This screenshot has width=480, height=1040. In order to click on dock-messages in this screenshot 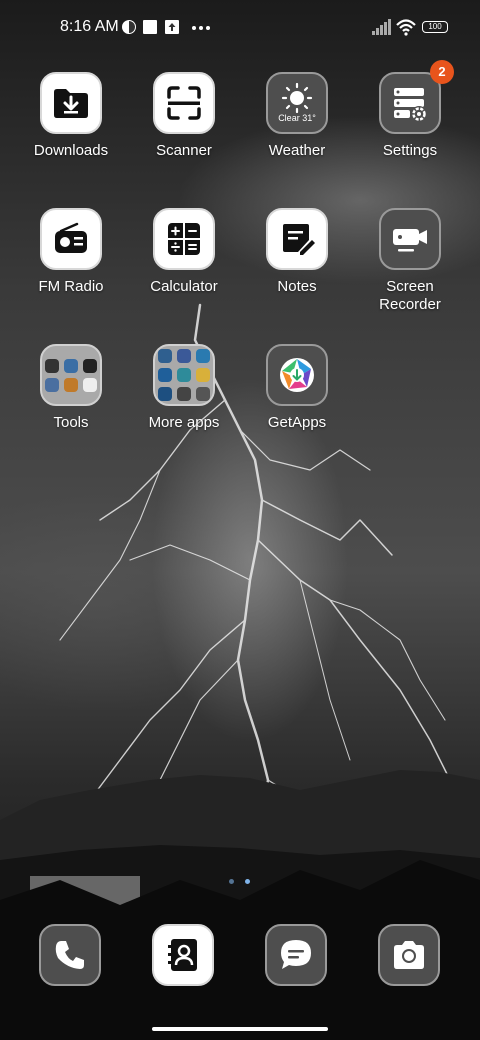, I will do `click(296, 955)`.